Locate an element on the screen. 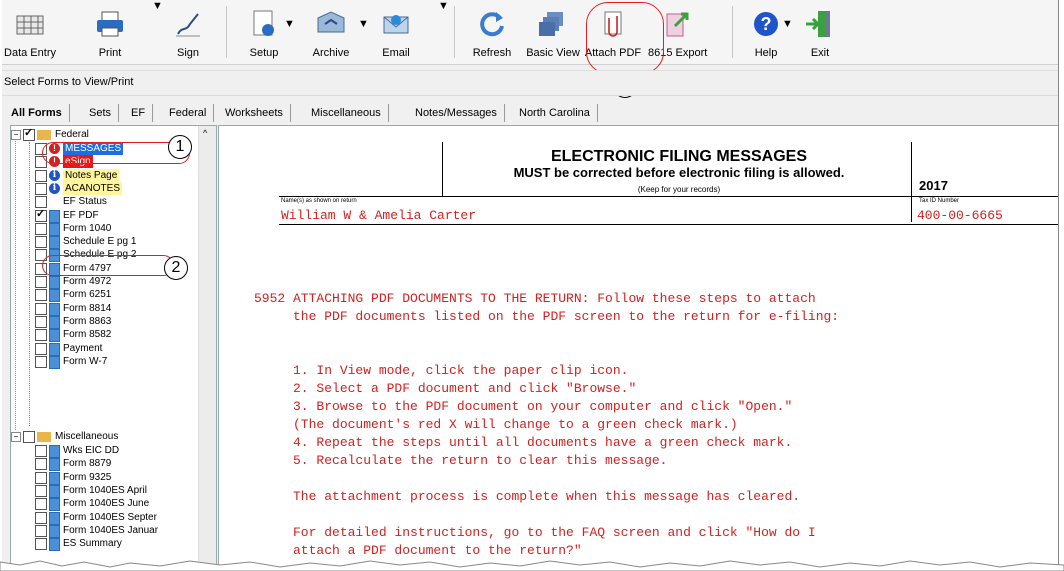 Image resolution: width=1064 pixels, height=571 pixels. tree-item: Form W-7 is located at coordinates (106, 362).